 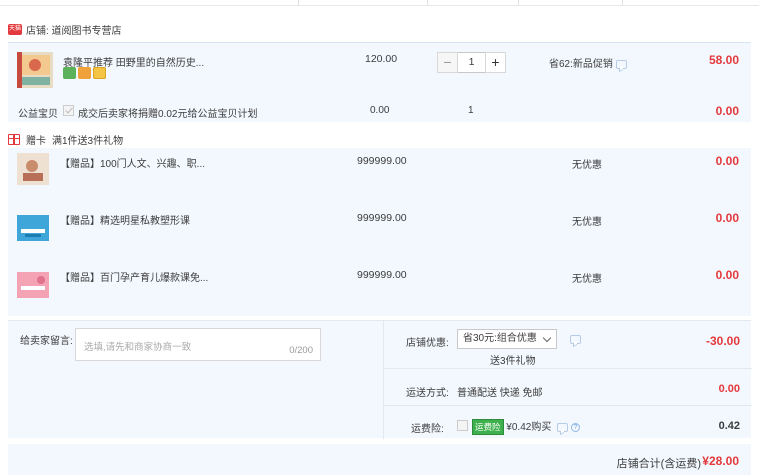 I want to click on product-promotion: 省62:新品促销, so click(x=588, y=62).